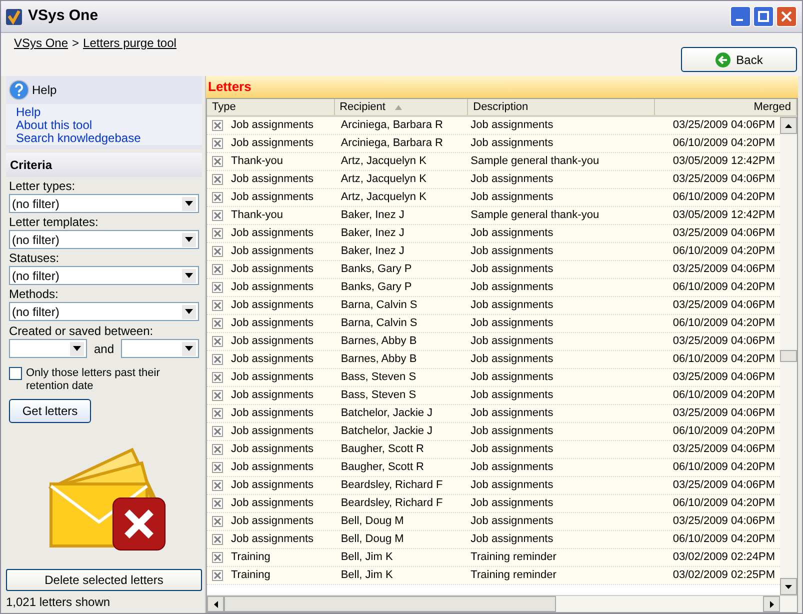  What do you see at coordinates (788, 586) in the screenshot?
I see `scroll-down-icon` at bounding box center [788, 586].